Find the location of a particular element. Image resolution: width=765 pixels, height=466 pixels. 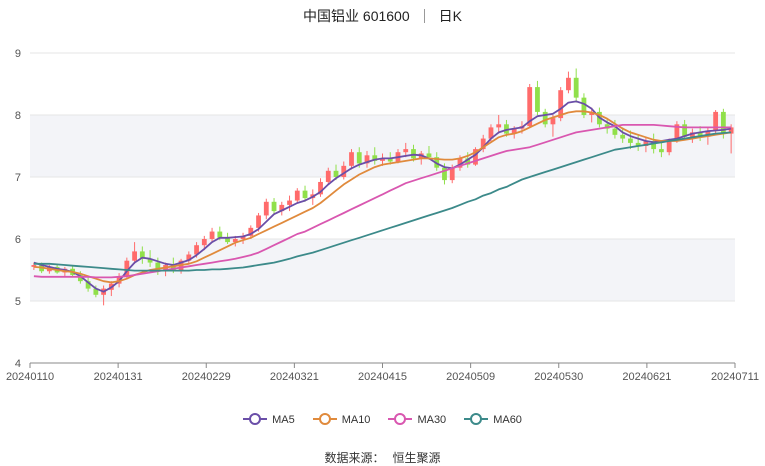

chart-legend: MA5 MA10 MA30 MA60 is located at coordinates (382, 419).